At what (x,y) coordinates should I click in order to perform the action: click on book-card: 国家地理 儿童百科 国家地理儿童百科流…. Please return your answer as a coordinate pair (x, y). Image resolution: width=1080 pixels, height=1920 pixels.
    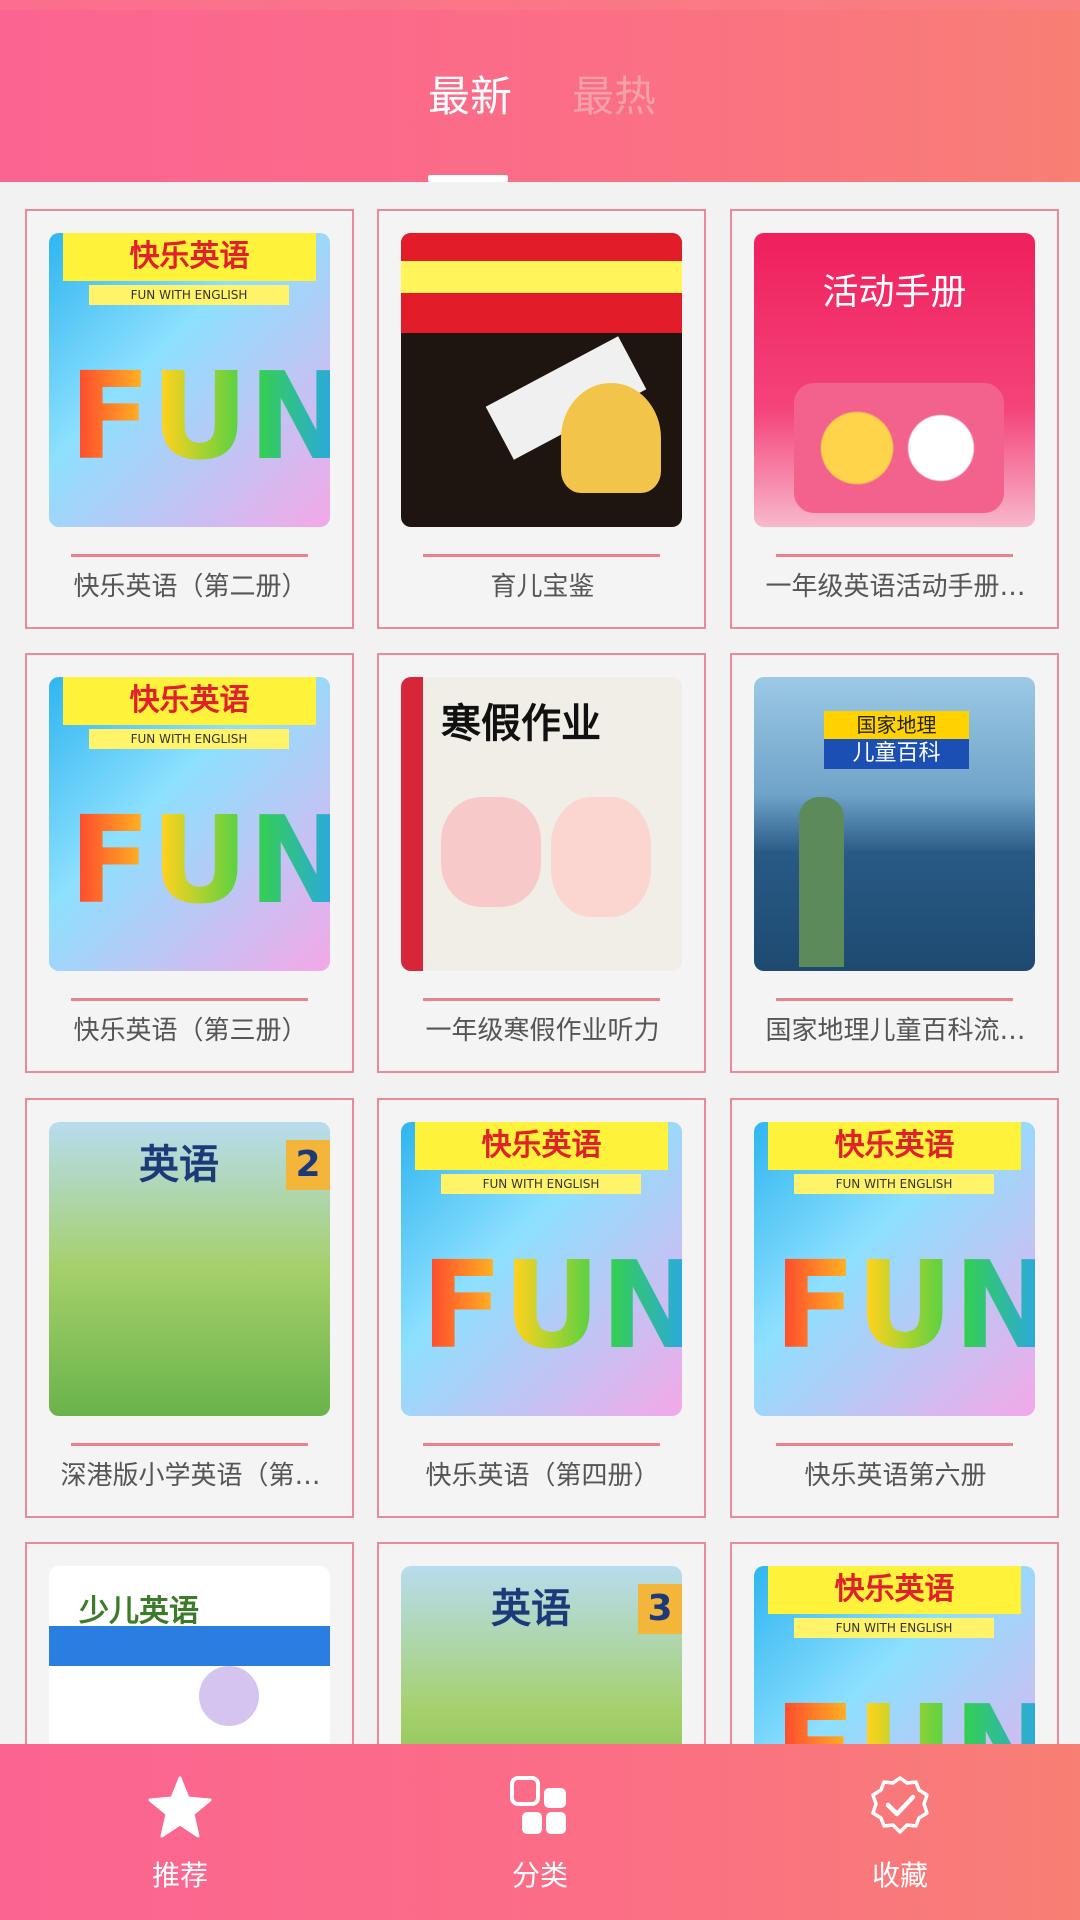
    Looking at the image, I should click on (894, 863).